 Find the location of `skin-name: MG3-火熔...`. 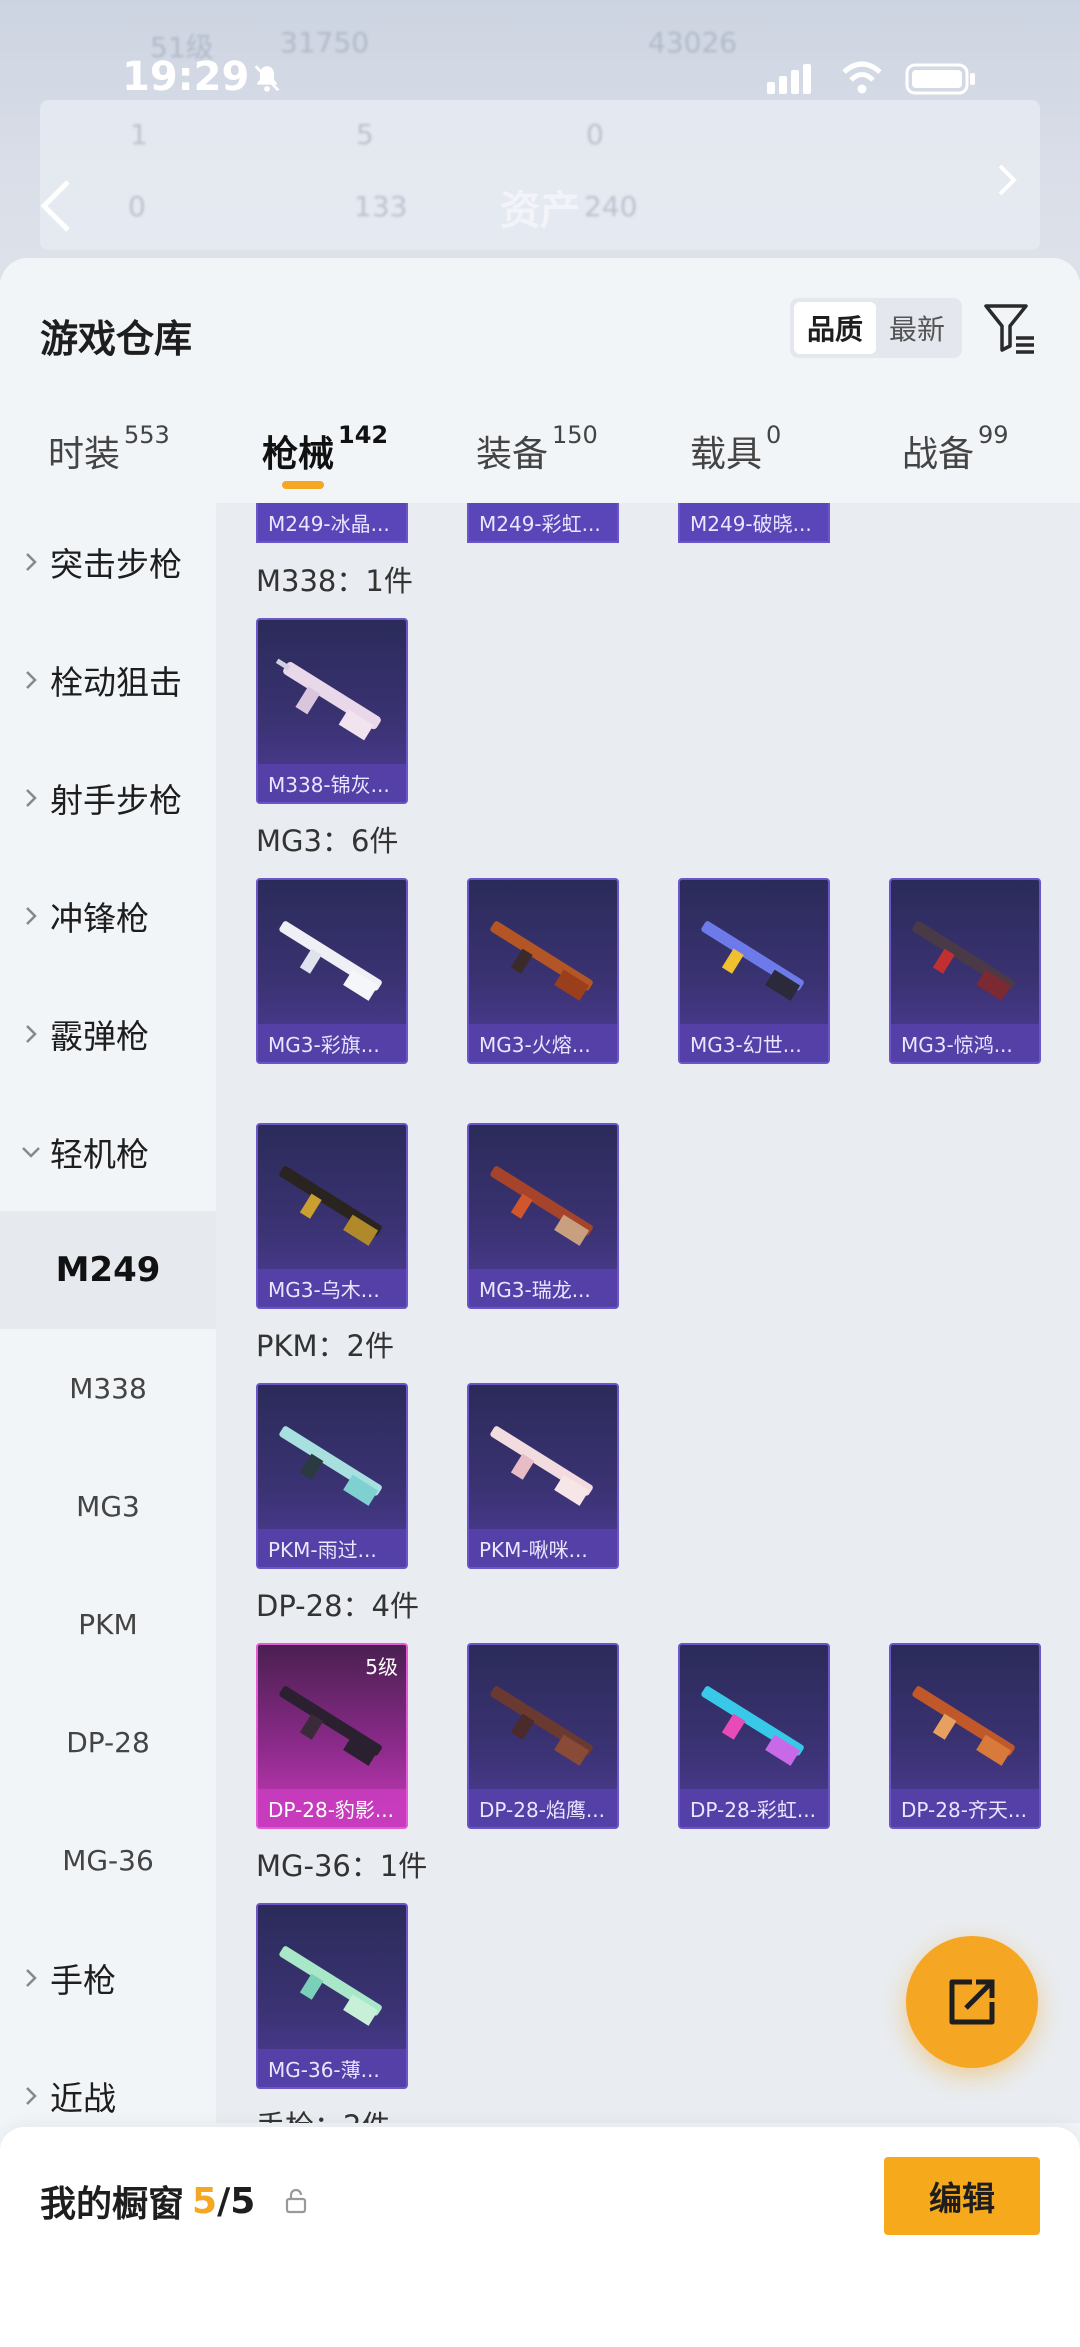

skin-name: MG3-火熔... is located at coordinates (543, 1043).